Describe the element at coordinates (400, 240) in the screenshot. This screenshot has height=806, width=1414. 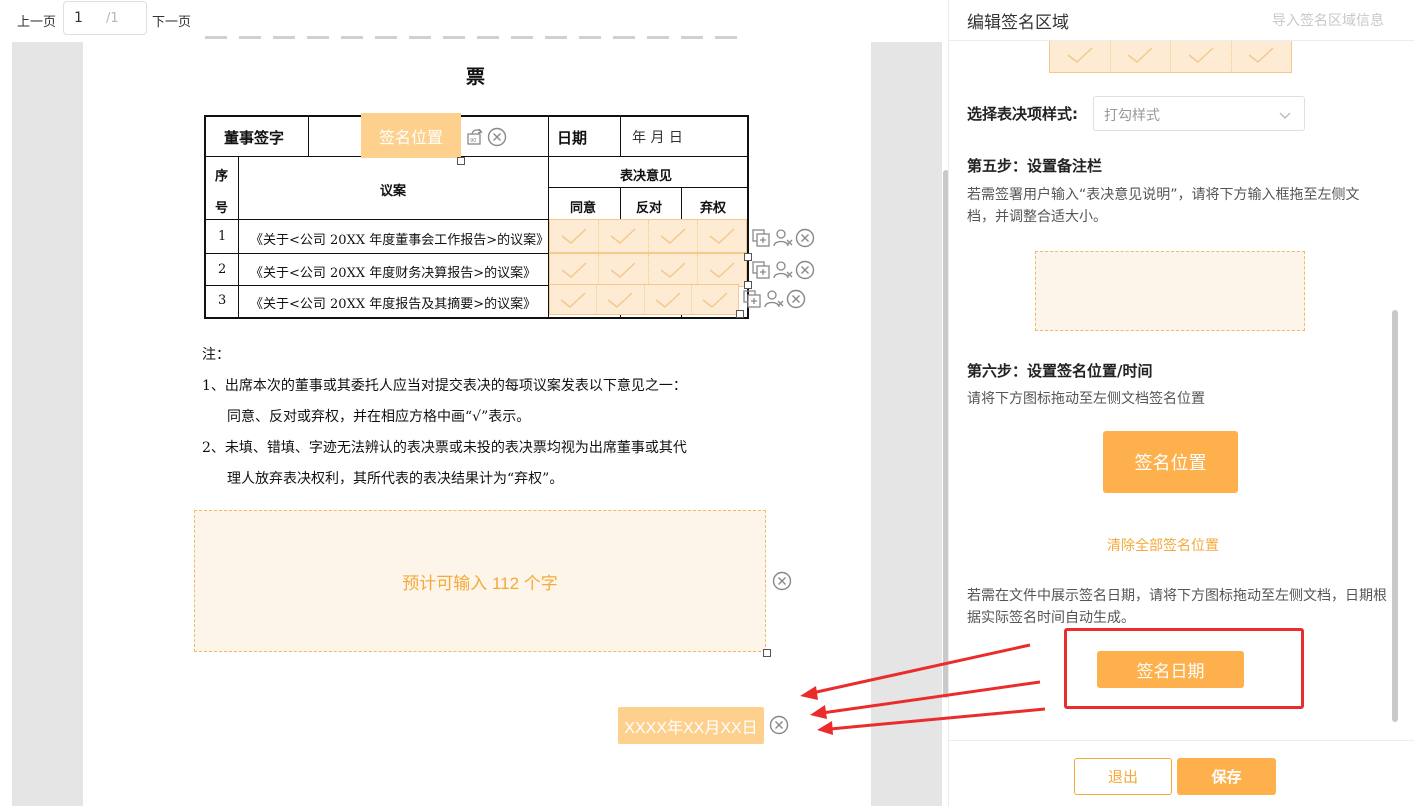
I see `row-1-text: 《关于<公司 20XX 年度董事会工作报告>的议案》` at that location.